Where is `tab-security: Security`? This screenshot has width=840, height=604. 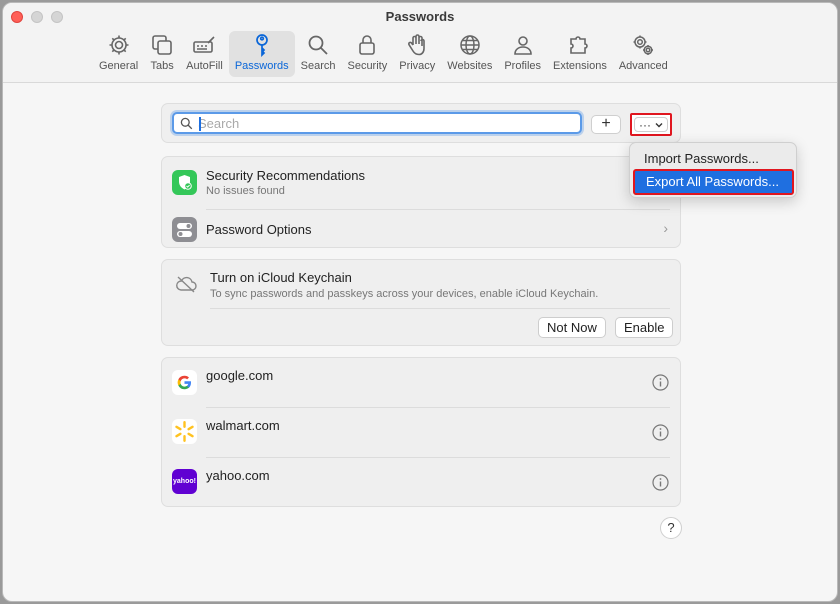
tab-security: Security is located at coordinates (367, 54).